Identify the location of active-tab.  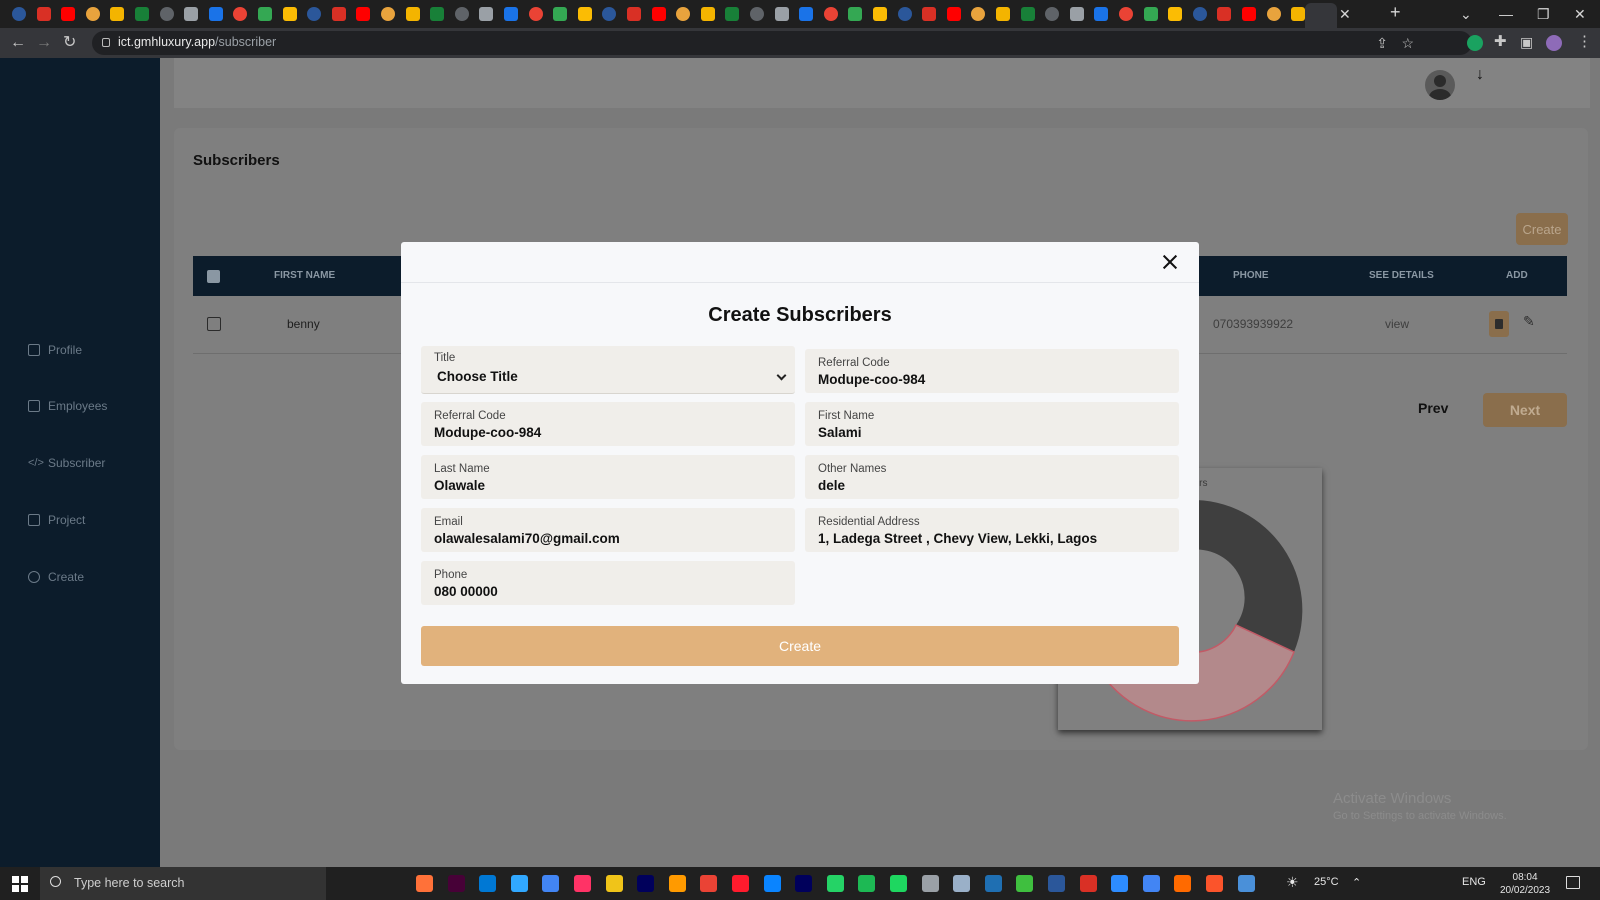
(1321, 15).